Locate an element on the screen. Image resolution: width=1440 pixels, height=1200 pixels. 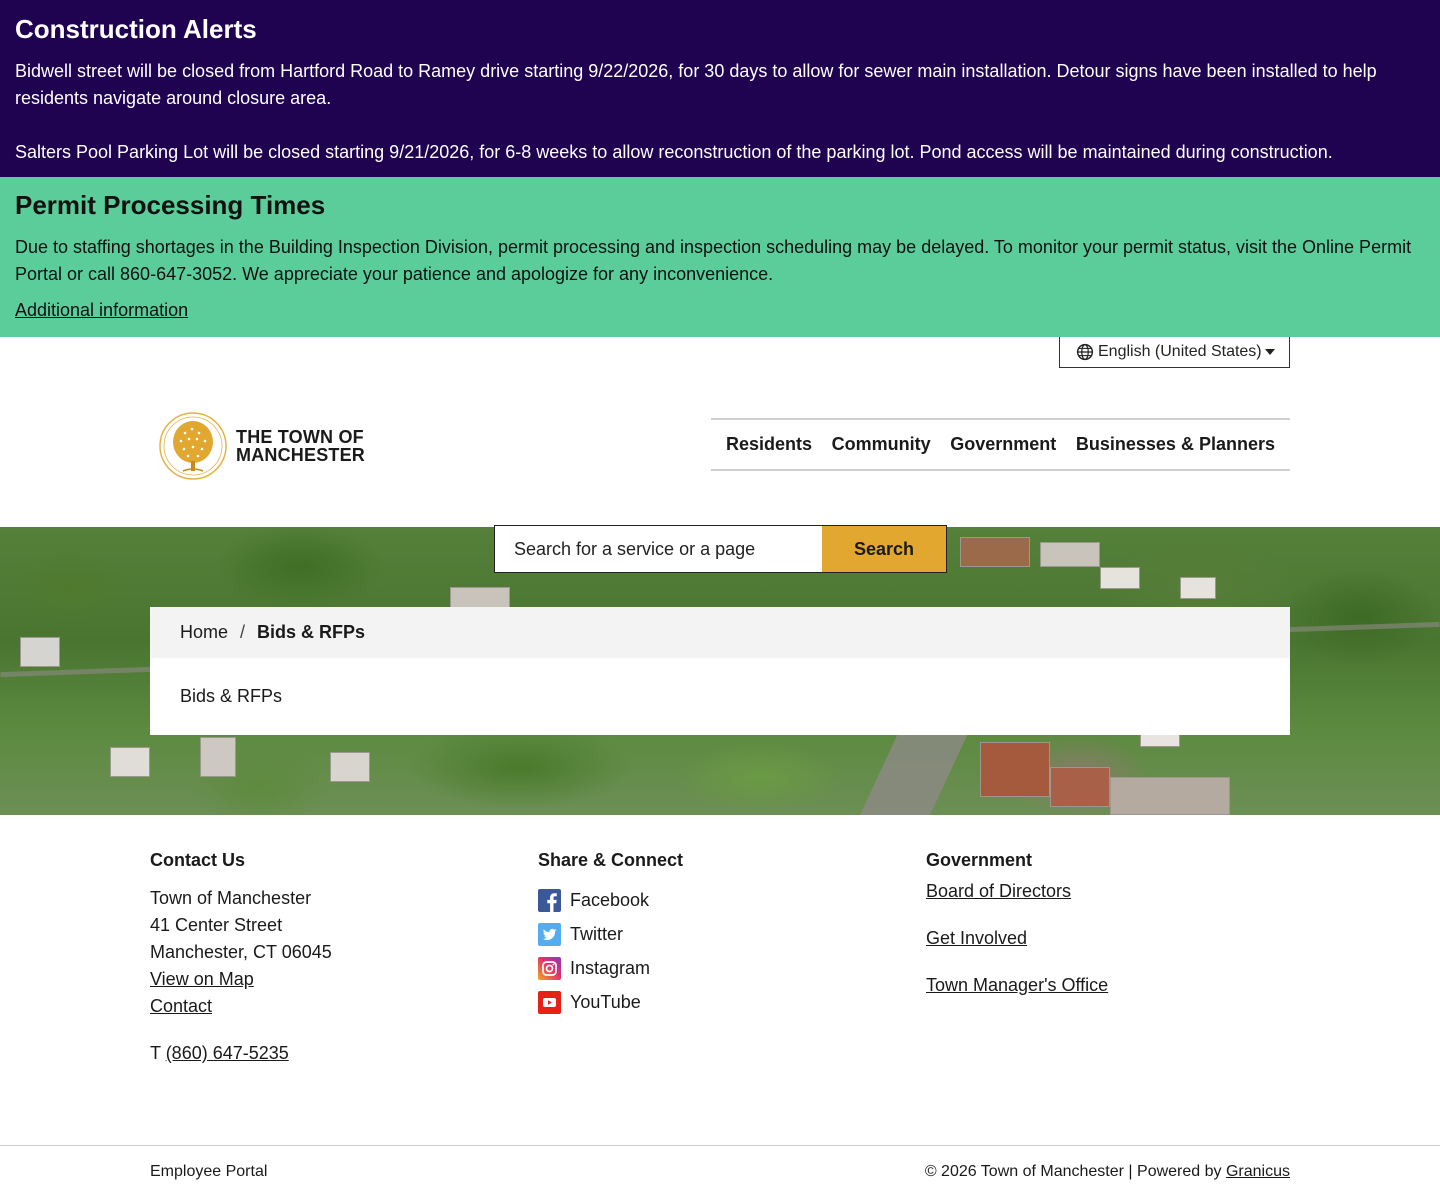
footer-share-heading: Share & Connect is located at coordinates (611, 860).